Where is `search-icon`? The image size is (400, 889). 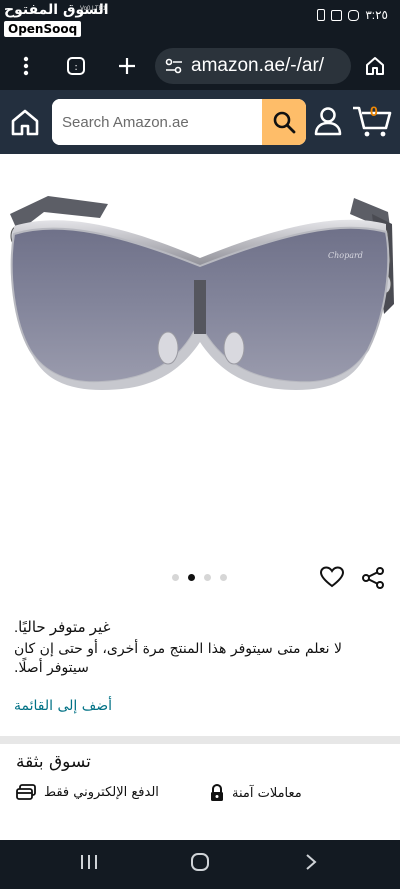 search-icon is located at coordinates (284, 122).